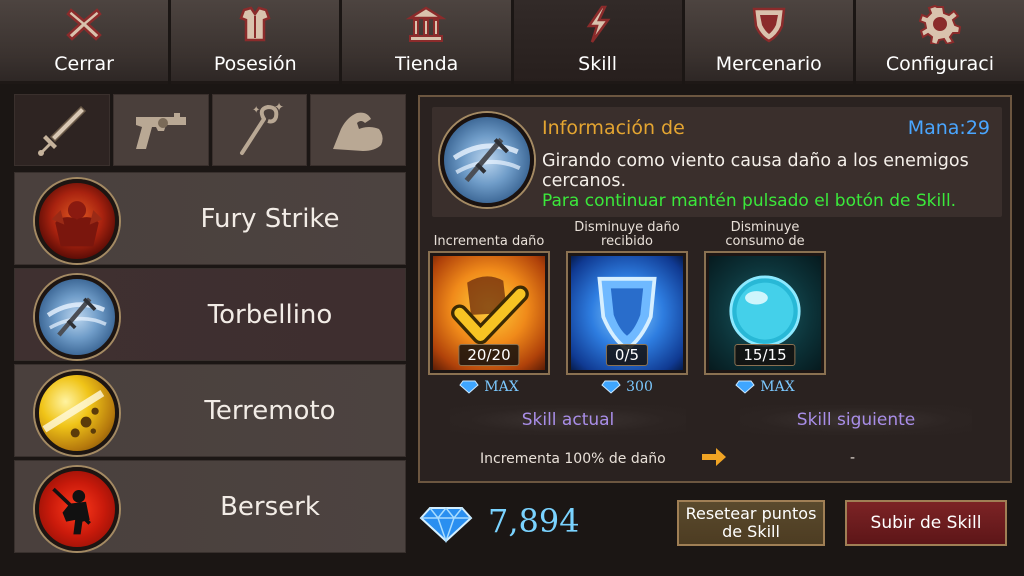 This screenshot has height=576, width=1024. Describe the element at coordinates (270, 218) in the screenshot. I see `skill-name: Fury Strike` at that location.